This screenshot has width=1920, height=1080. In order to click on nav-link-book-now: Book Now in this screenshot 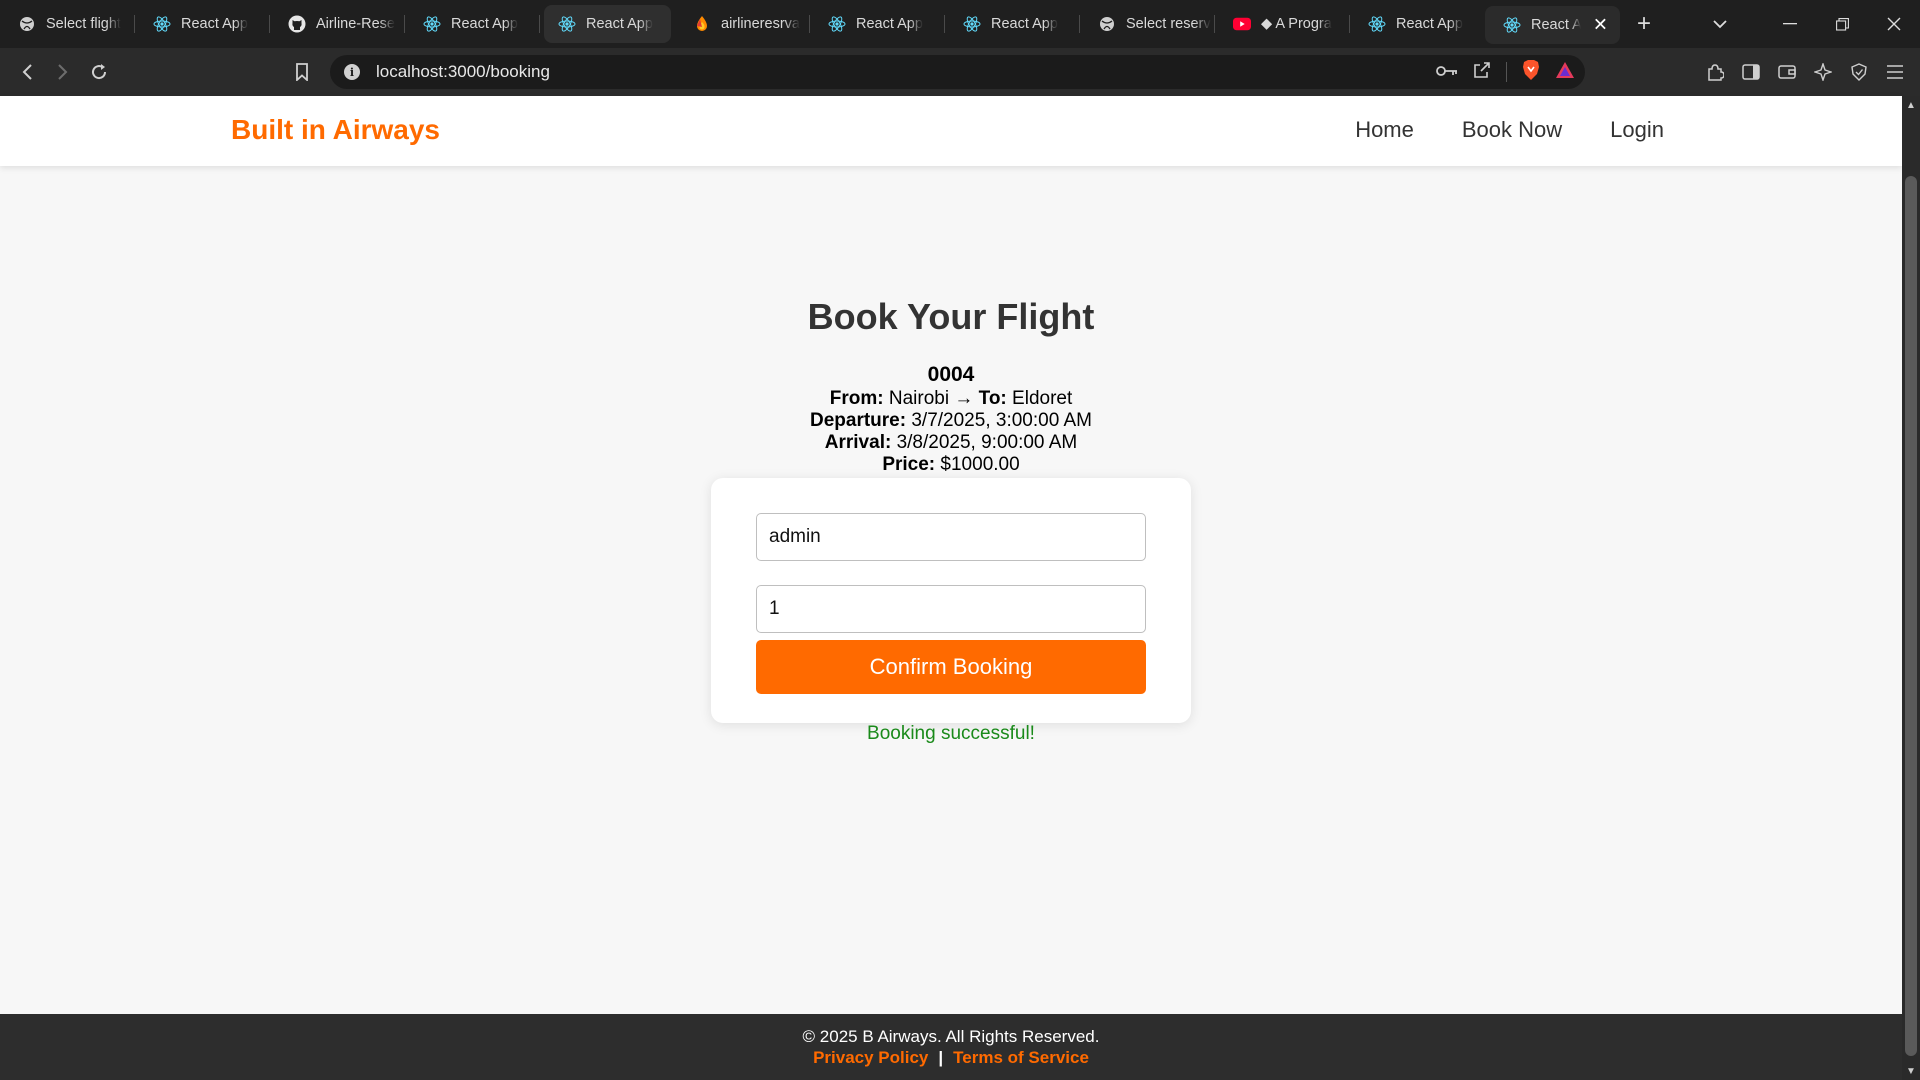, I will do `click(1512, 130)`.